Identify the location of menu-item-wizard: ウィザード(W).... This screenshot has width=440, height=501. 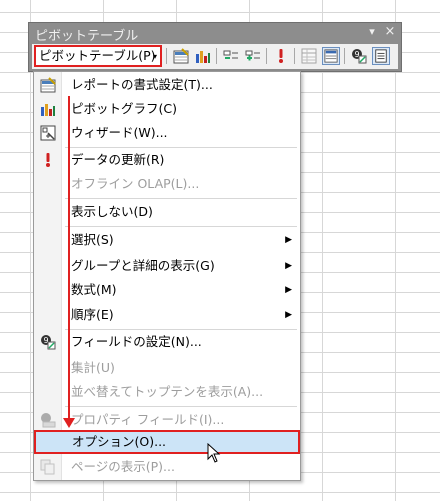
(167, 133).